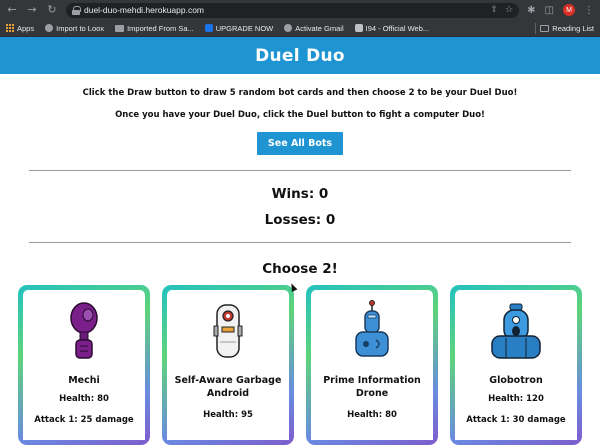 This screenshot has height=445, width=600. I want to click on apps-grid-icon, so click(10, 28).